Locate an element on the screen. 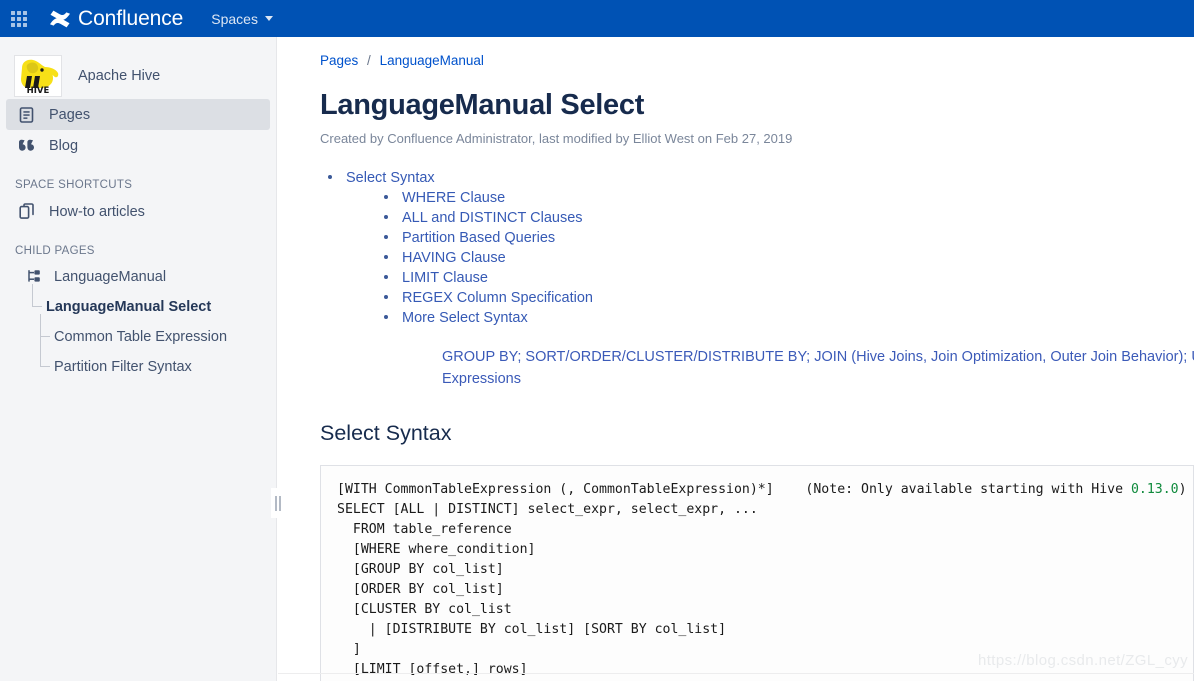 The image size is (1194, 681). sidebar-item-blog: Blog is located at coordinates (138, 145).